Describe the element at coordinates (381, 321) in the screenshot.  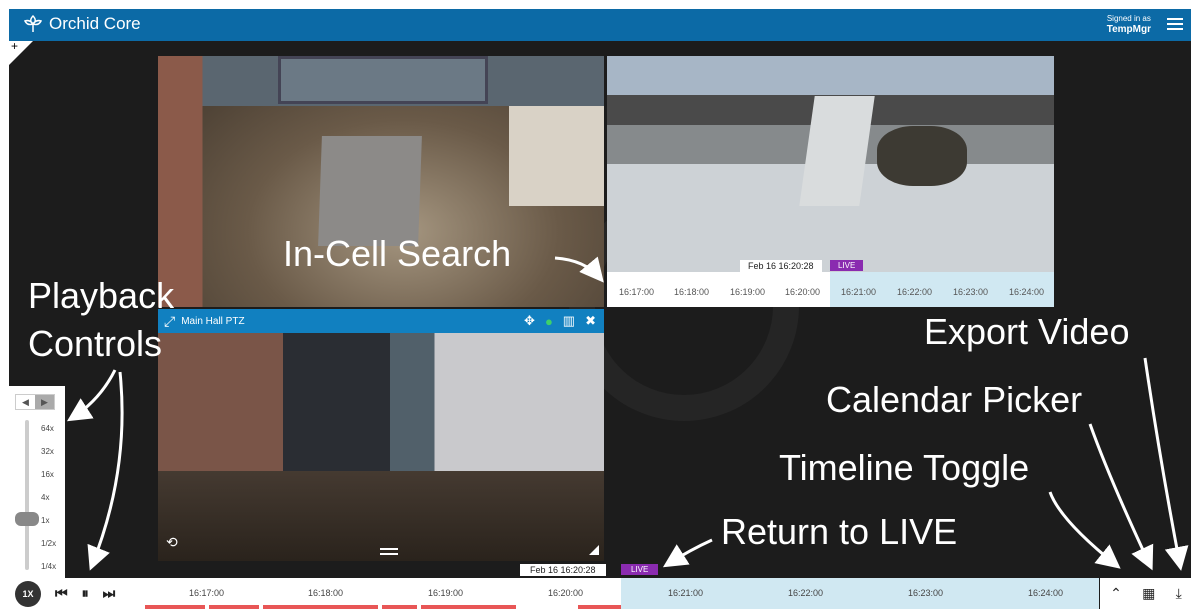
I see `cell-toolbar: ⤢ Main Hall PTZ ✥ ● ▥ ✖` at that location.